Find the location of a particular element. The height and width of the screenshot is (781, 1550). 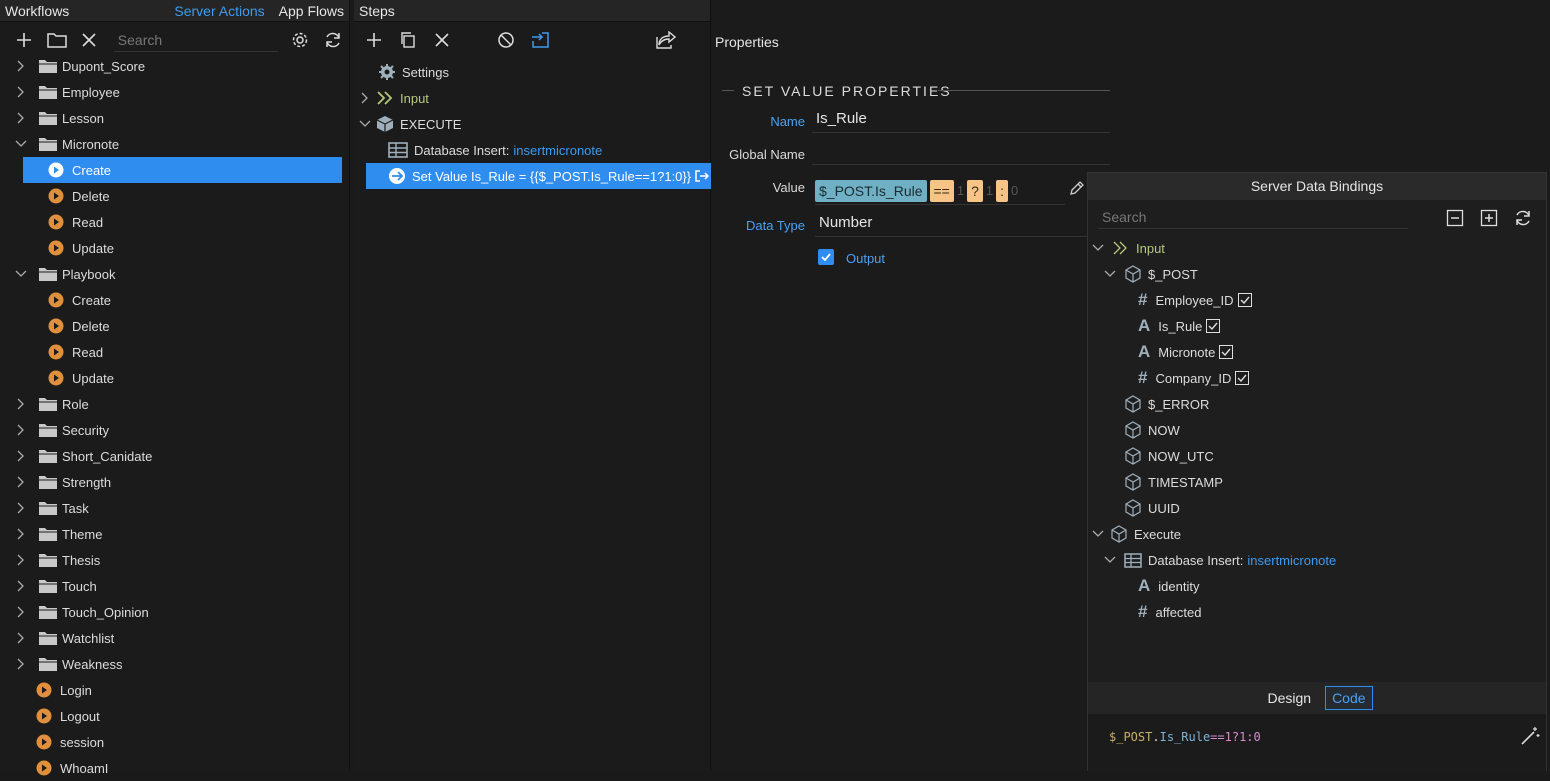

db-insert-step: Database Insert: insertmicronote is located at coordinates (495, 150).